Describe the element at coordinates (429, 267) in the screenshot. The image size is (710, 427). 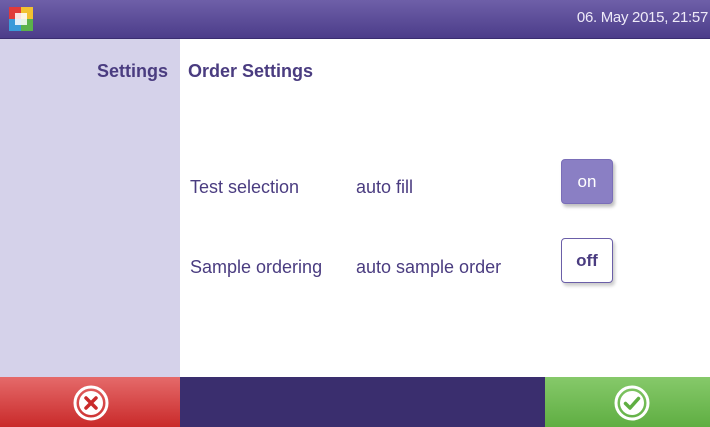
I see `auto-sample-order-label: auto sample order` at that location.